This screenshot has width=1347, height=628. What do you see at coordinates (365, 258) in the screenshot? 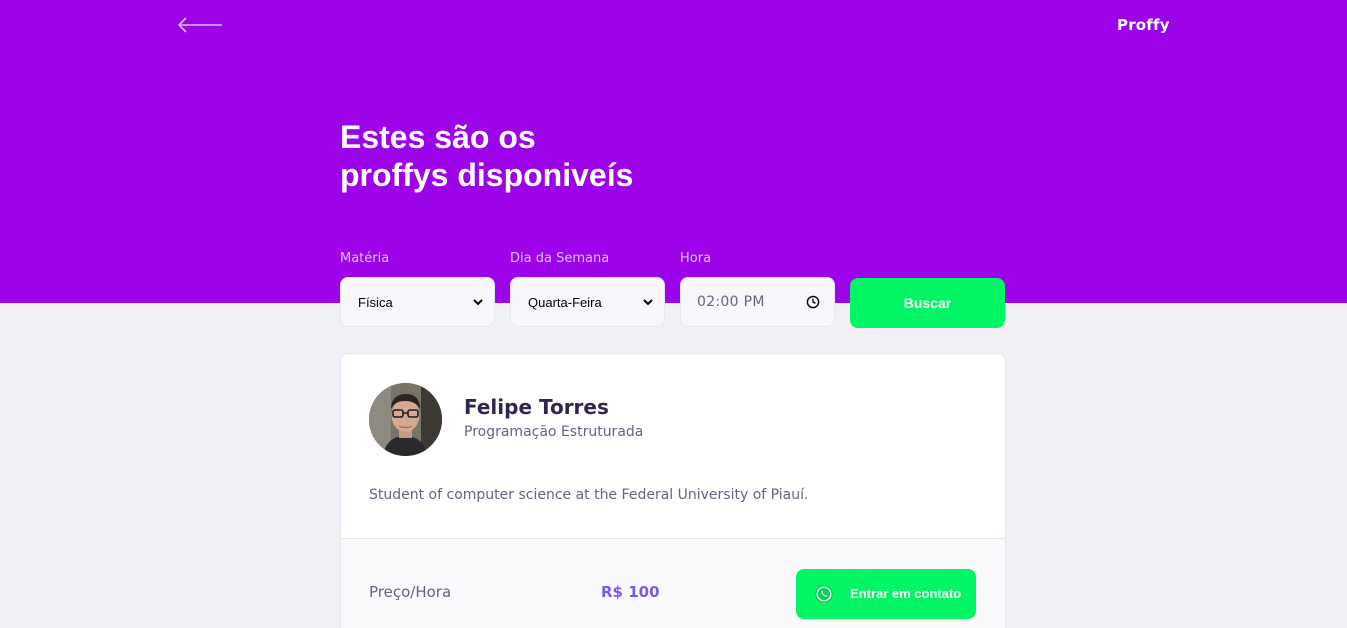
I see `subject-label: Matéria` at bounding box center [365, 258].